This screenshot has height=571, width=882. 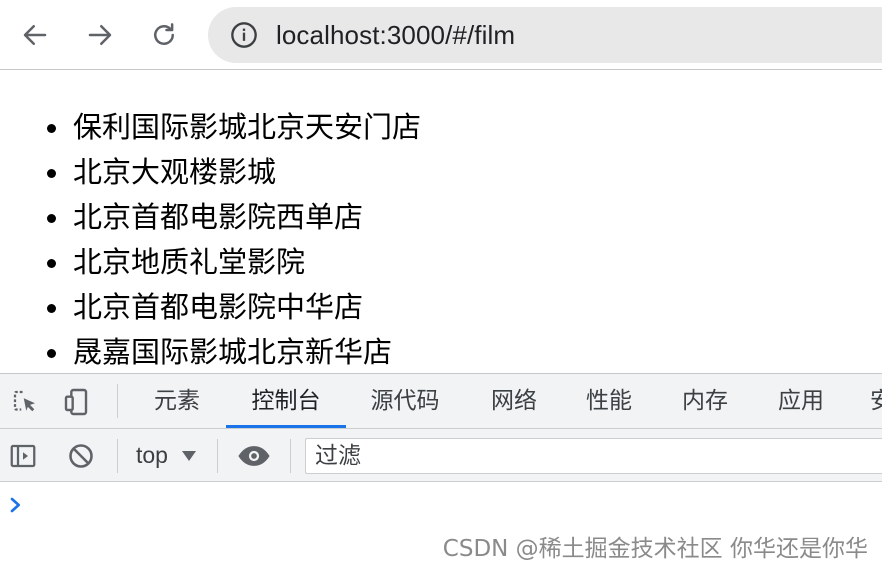 I want to click on block-icon, so click(x=81, y=456).